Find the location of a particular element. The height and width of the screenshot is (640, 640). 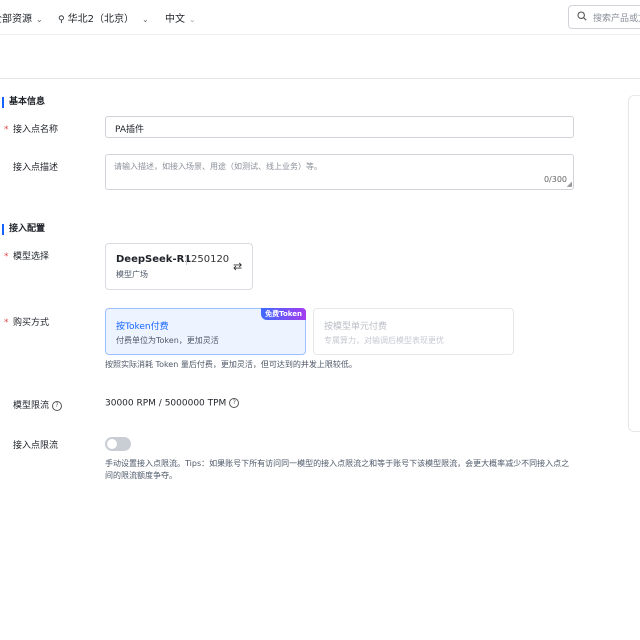

model-rate-limit-label: 模型限流? is located at coordinates (33, 404).